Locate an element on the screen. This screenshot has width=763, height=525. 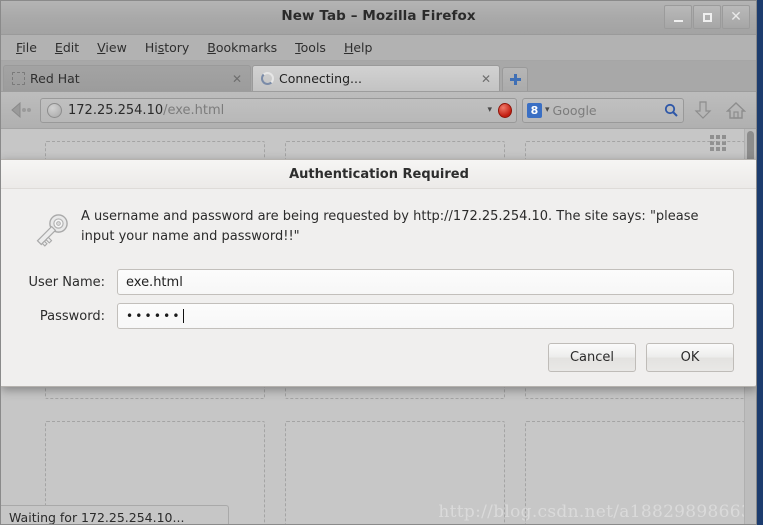
maximize-icon is located at coordinates (707, 17).